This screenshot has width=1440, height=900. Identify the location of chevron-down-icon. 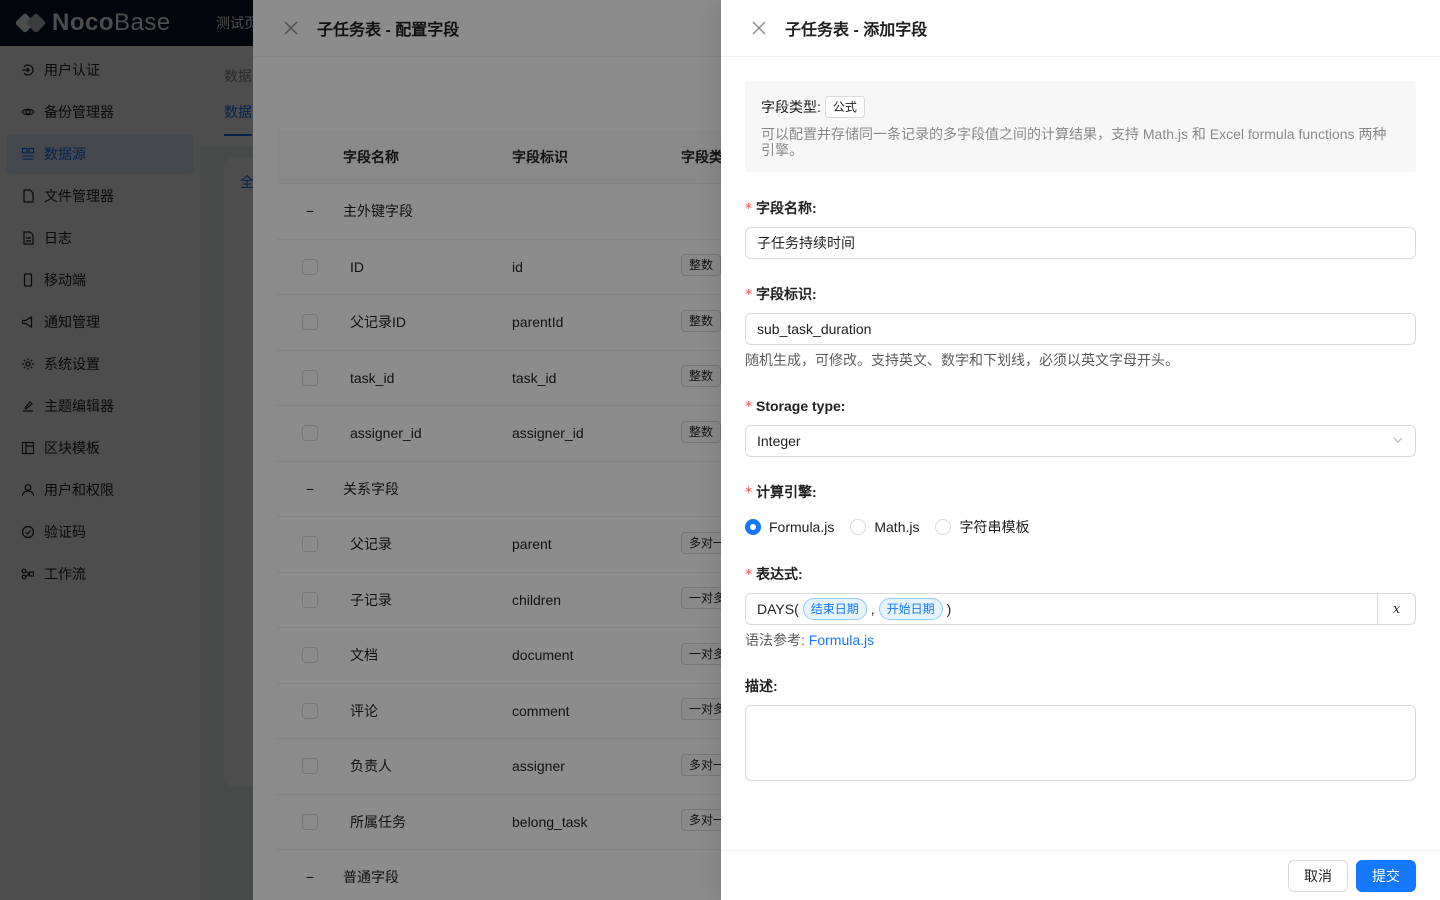
(1398, 441).